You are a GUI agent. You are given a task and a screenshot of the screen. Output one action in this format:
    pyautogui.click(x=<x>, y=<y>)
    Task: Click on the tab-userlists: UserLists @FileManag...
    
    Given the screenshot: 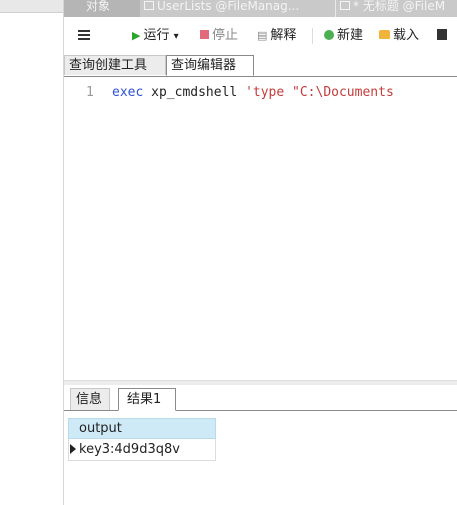 What is the action you would take?
    pyautogui.click(x=238, y=8)
    